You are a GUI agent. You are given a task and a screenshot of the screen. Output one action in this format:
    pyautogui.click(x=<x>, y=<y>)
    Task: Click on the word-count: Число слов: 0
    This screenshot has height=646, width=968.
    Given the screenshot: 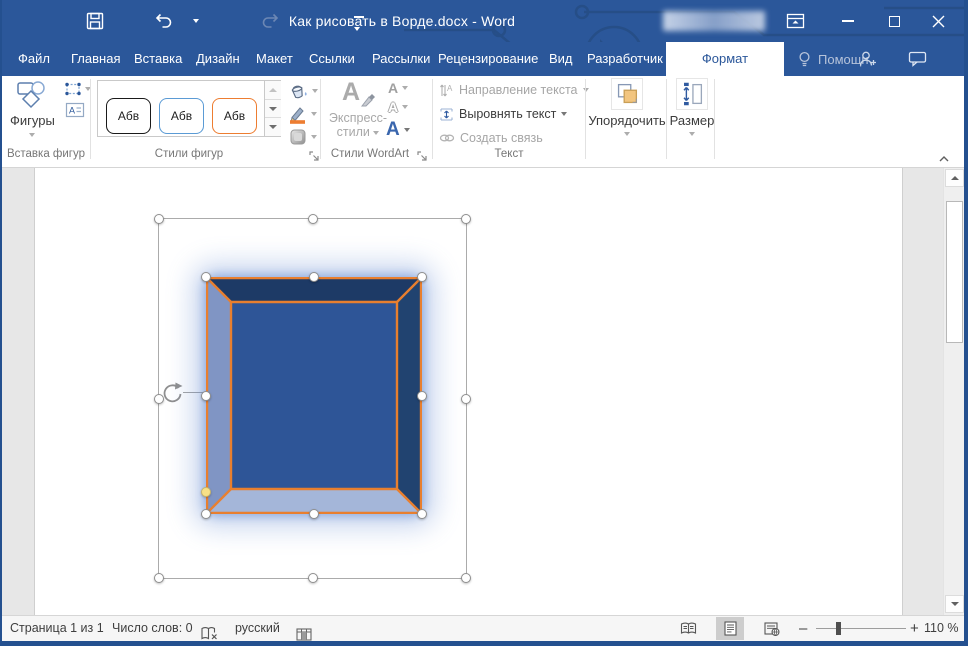 What is the action you would take?
    pyautogui.click(x=152, y=628)
    